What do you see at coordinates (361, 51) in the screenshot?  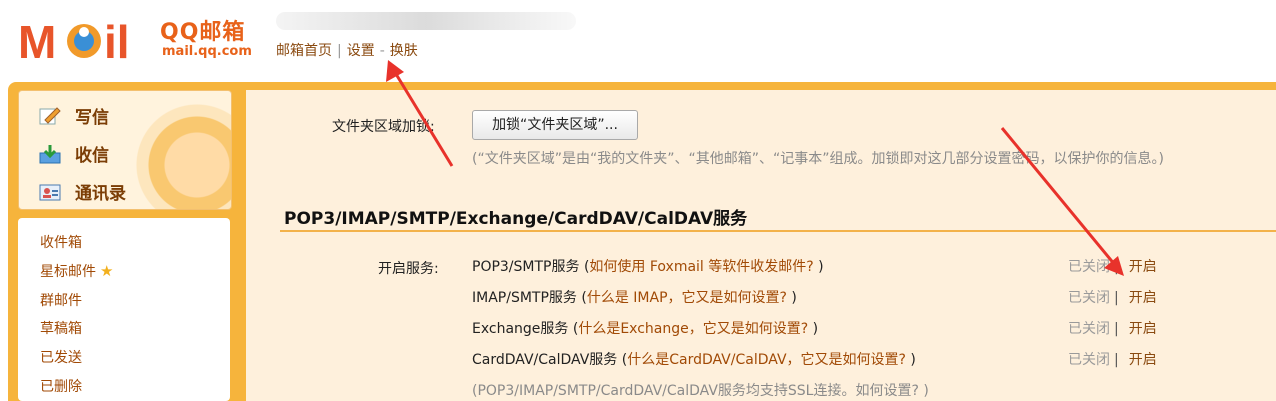 I see `nav-settings: 设置` at bounding box center [361, 51].